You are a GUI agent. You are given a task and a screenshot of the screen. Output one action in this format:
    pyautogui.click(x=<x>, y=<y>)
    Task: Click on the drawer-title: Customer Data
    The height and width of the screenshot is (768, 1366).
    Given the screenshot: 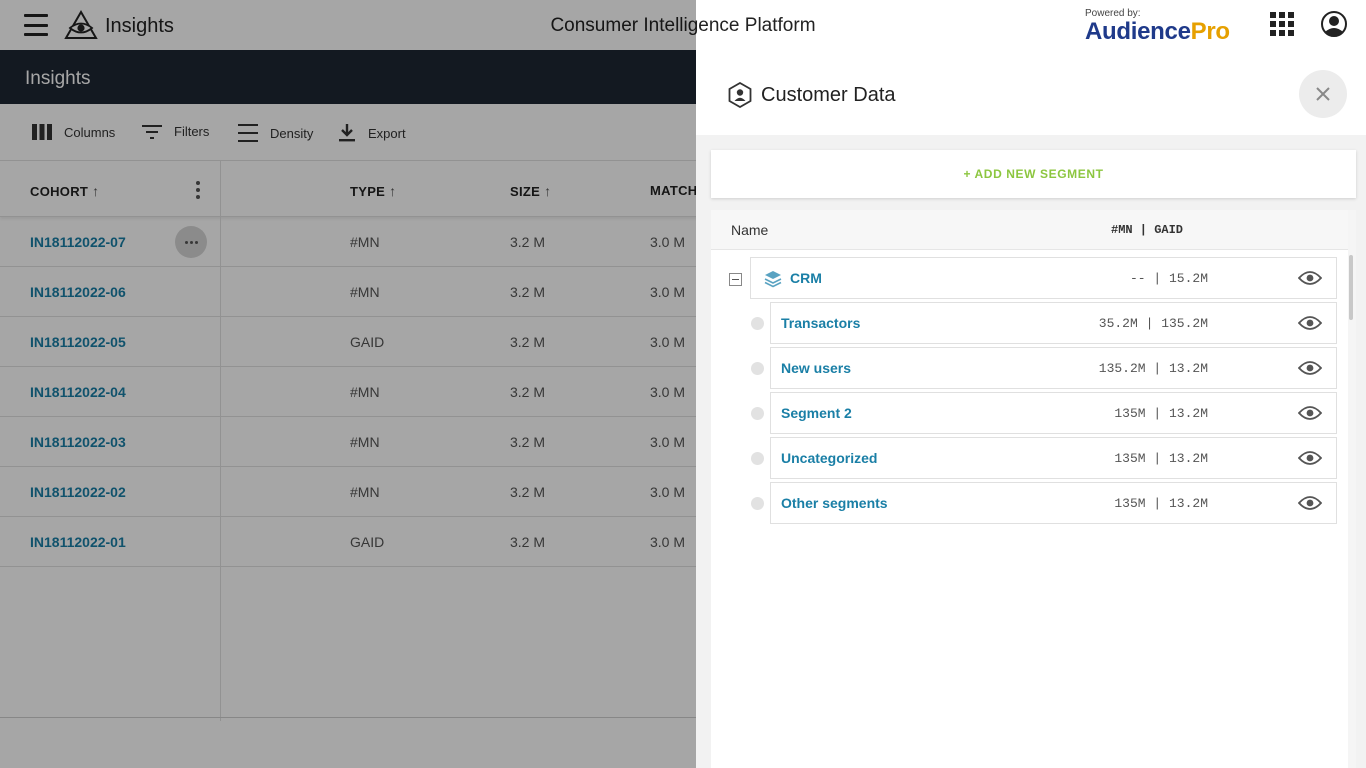 What is the action you would take?
    pyautogui.click(x=828, y=95)
    